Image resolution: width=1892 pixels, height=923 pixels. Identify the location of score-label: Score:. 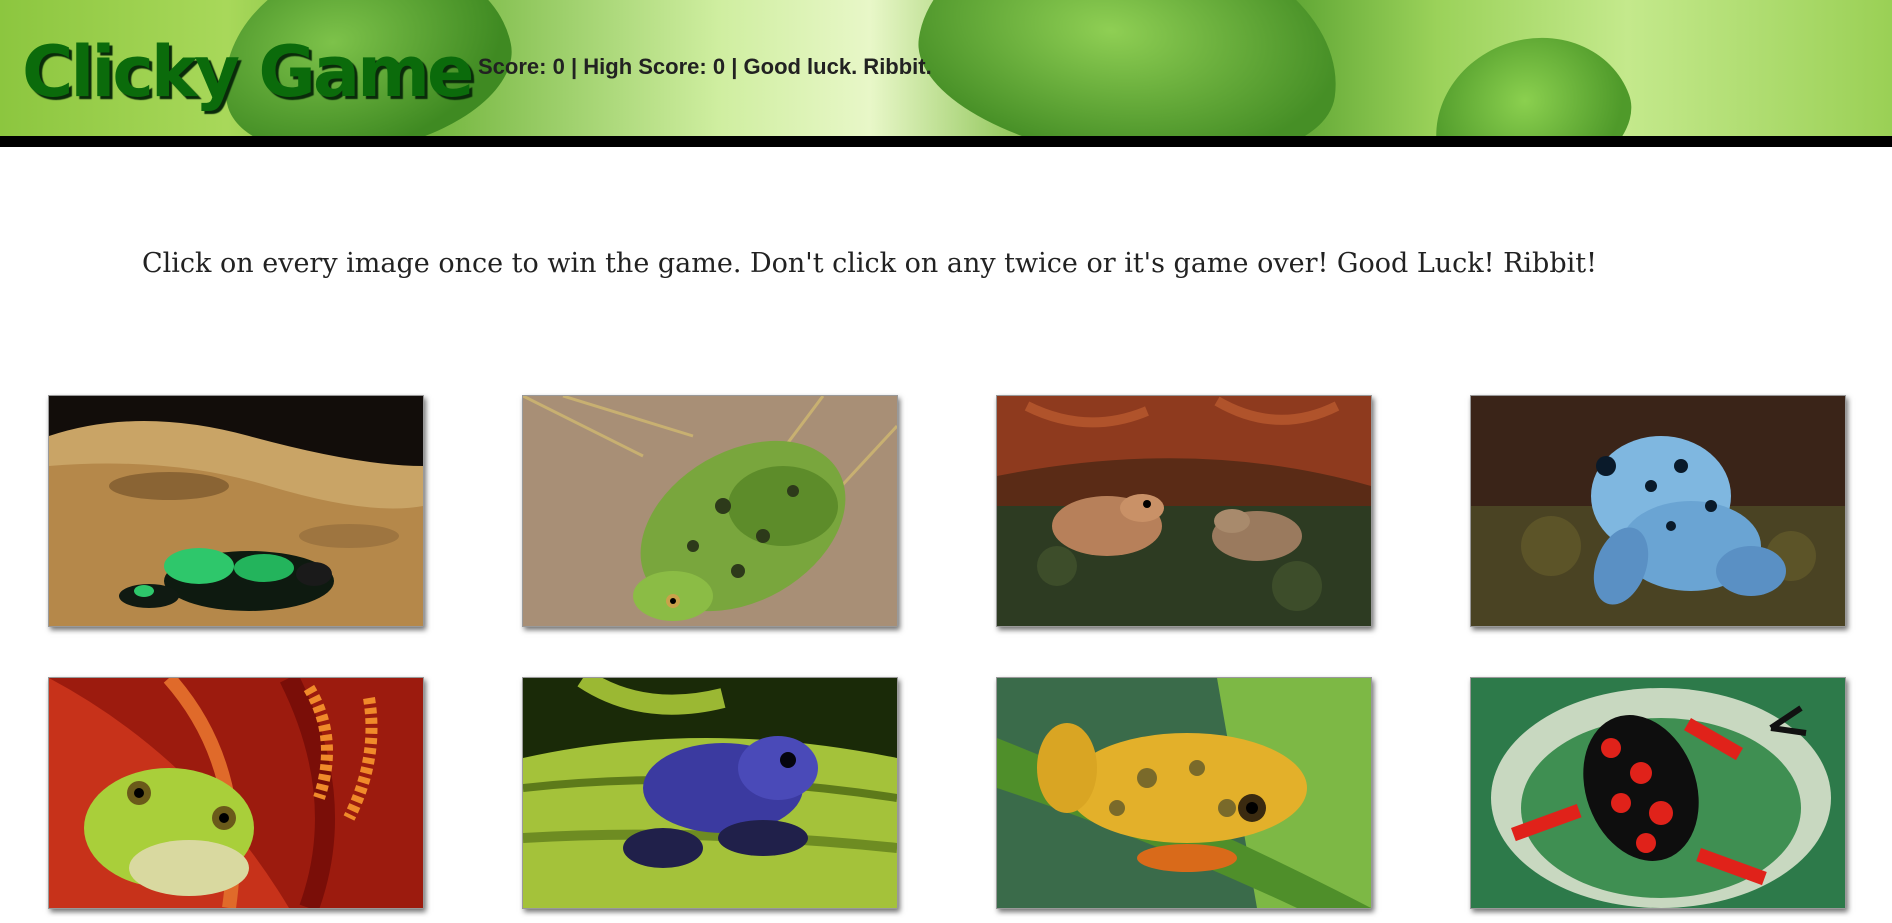
(512, 66).